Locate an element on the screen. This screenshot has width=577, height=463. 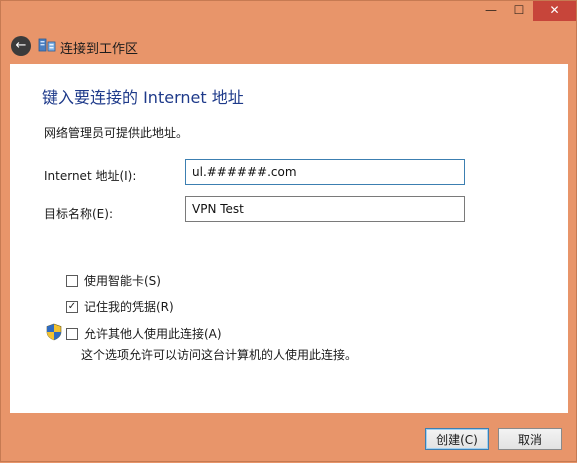
allow-others-checkbox is located at coordinates (72, 333).